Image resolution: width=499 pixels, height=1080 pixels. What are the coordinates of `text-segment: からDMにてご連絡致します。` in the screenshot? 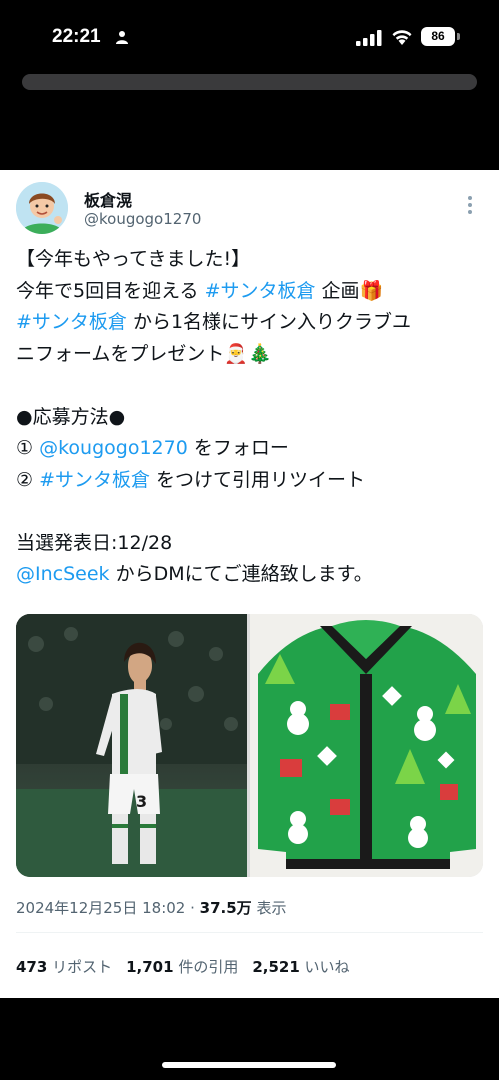 It's located at (241, 574).